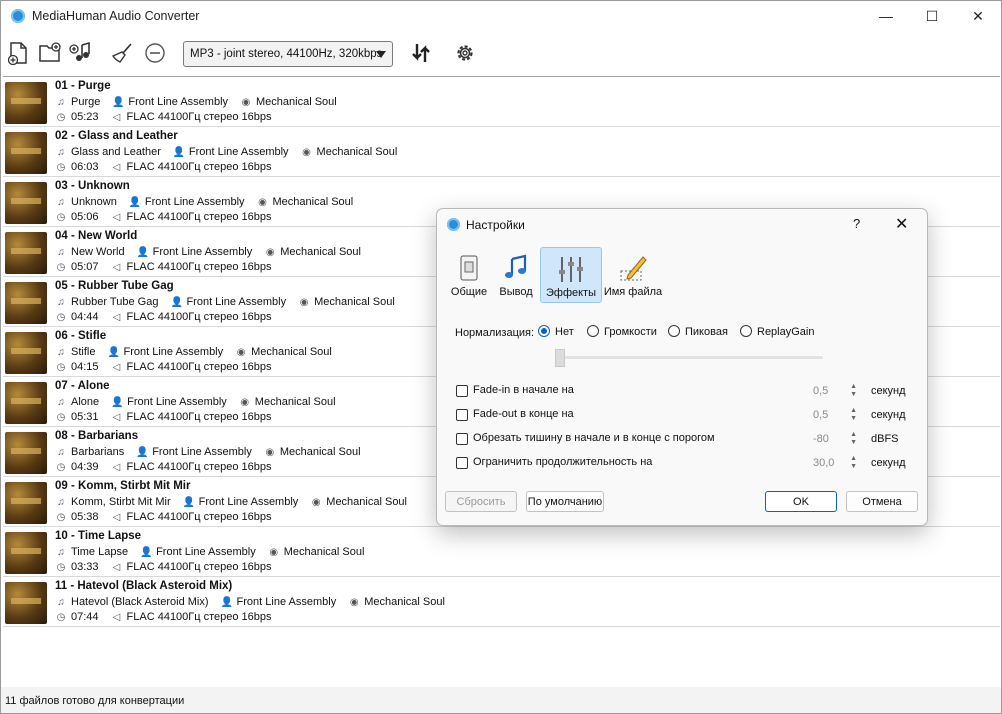 The image size is (1002, 714). I want to click on dialog-title: Настройки, so click(495, 225).